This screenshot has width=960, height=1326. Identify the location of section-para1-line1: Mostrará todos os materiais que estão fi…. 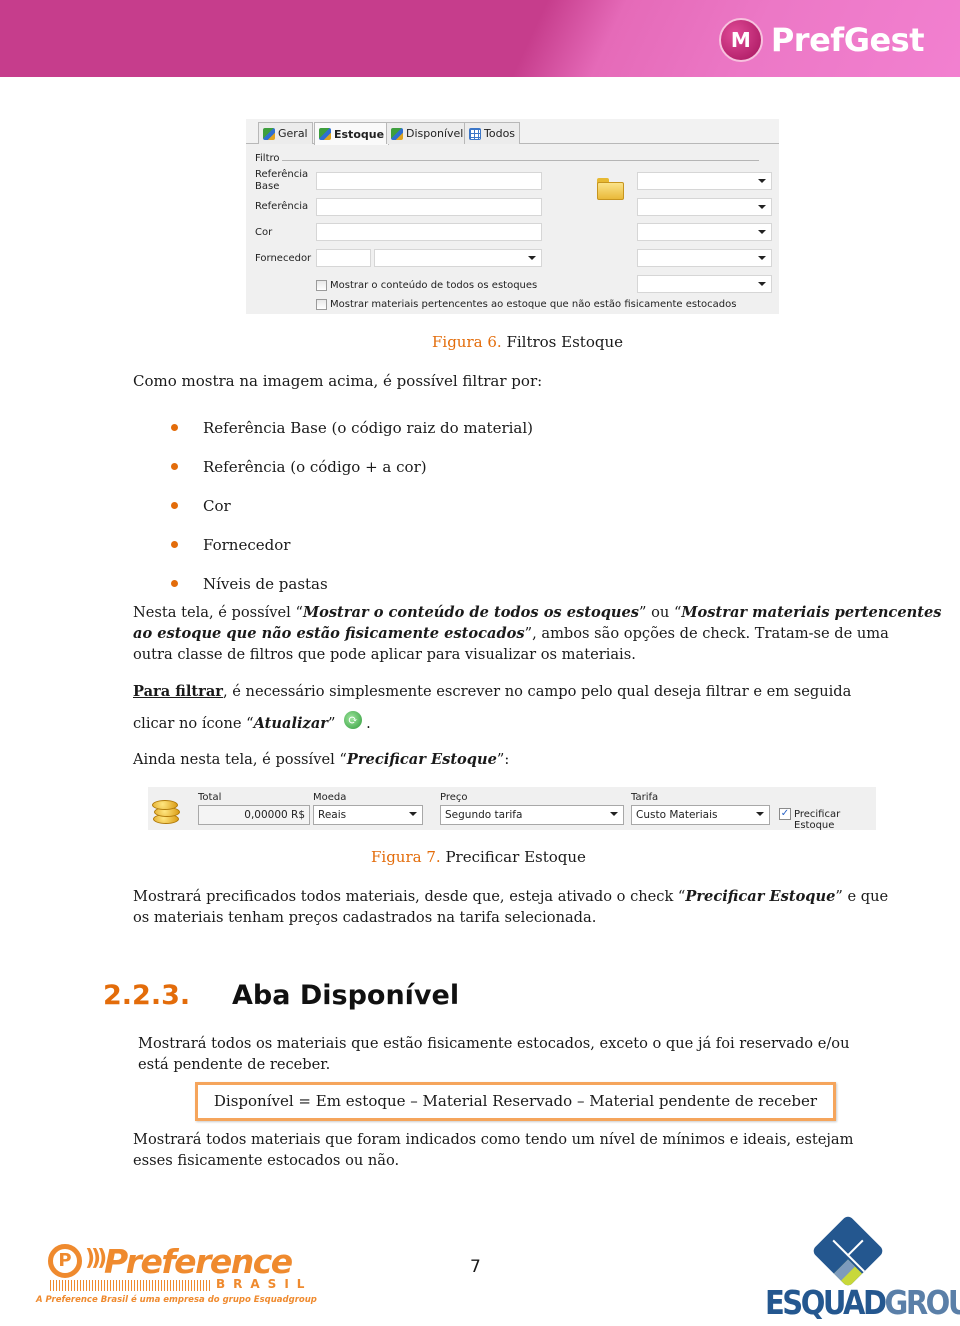
(494, 1043).